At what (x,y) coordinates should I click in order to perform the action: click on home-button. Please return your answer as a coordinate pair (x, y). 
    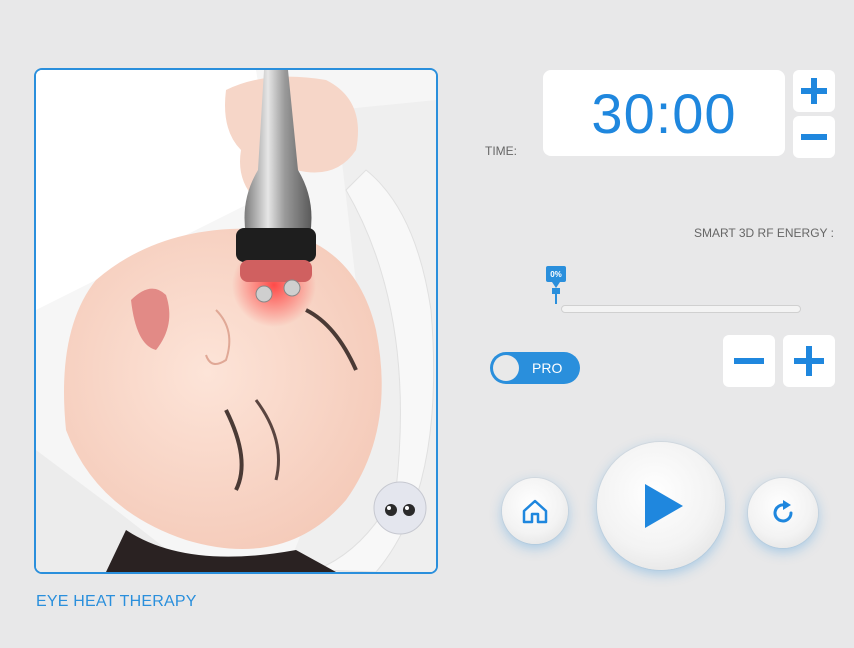
    Looking at the image, I should click on (535, 511).